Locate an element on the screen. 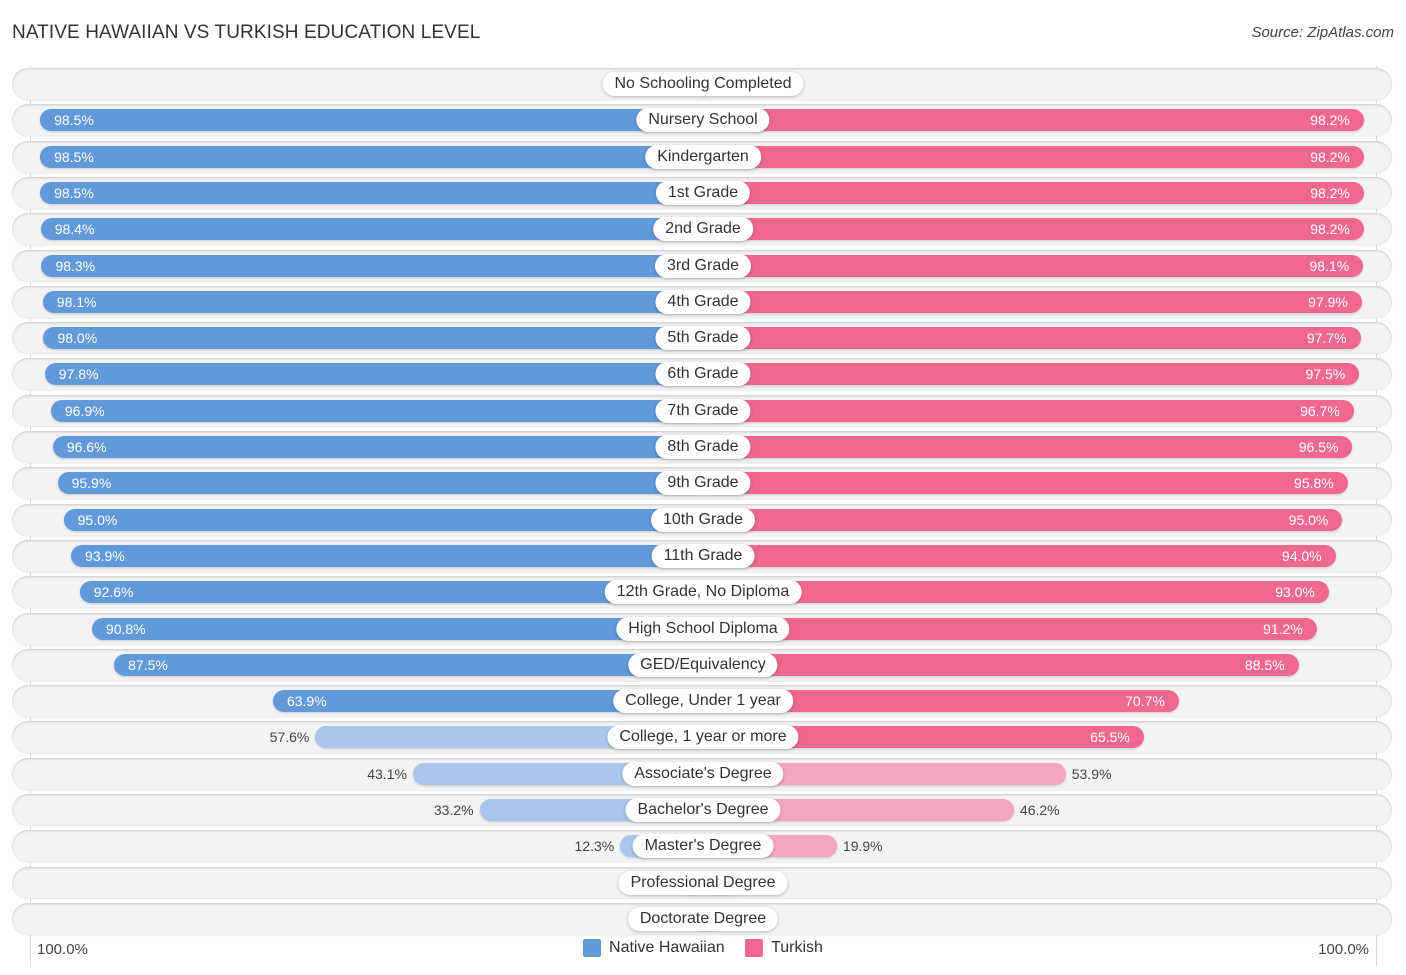 Image resolution: width=1406 pixels, height=975 pixels. value-label-native-hawaiian: 96.9% is located at coordinates (84, 410).